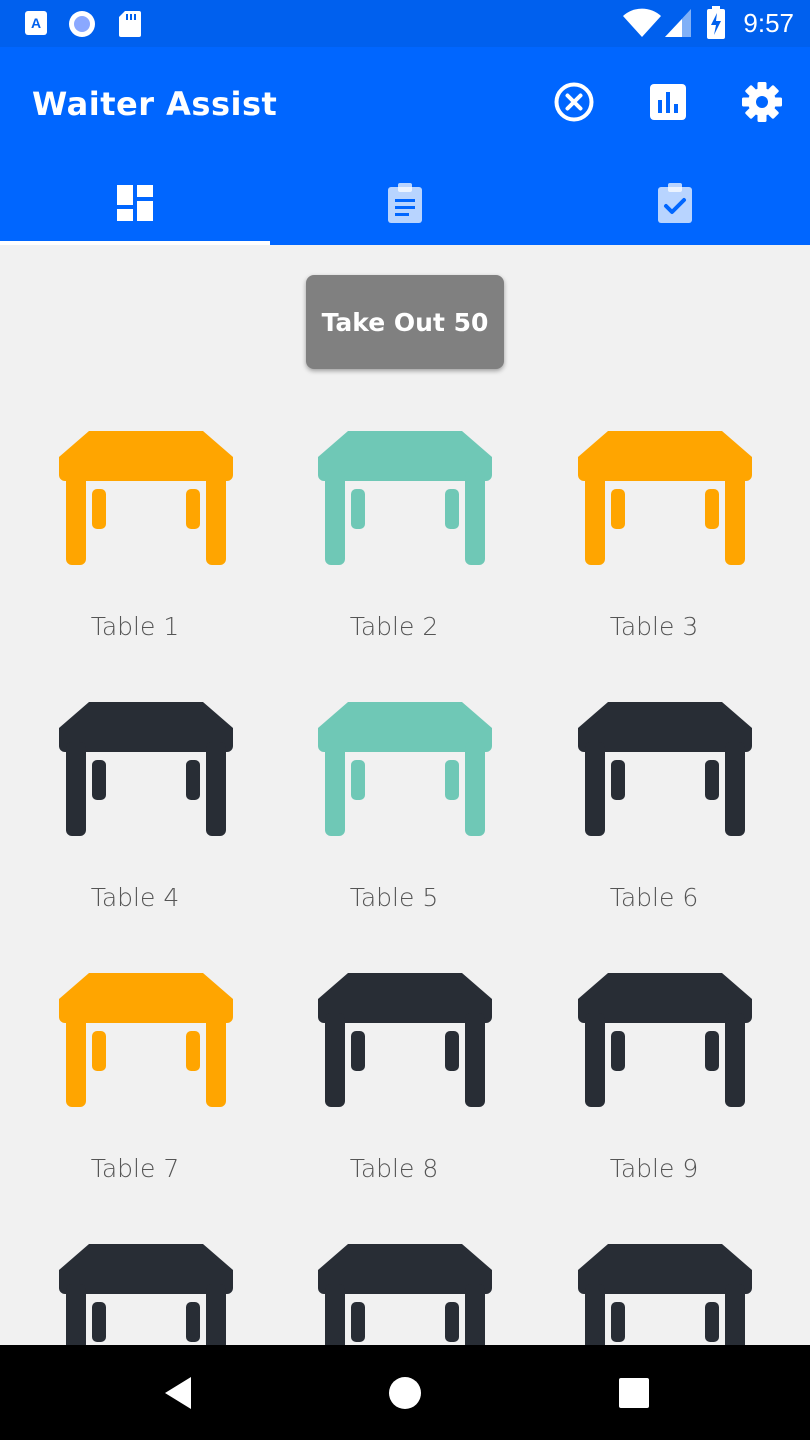 The width and height of the screenshot is (810, 1440). I want to click on svg-text: A, so click(36, 23).